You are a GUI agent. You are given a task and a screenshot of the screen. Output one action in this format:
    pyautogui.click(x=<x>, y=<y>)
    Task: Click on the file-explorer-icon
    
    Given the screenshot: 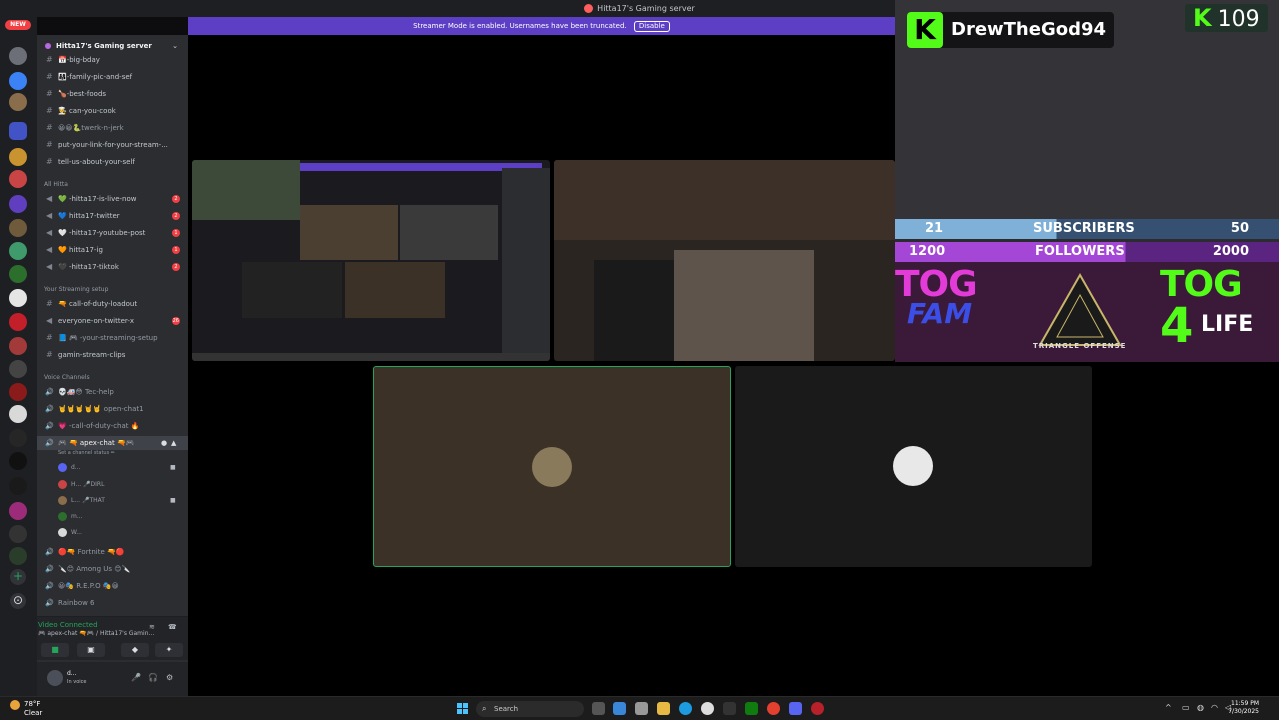 What is the action you would take?
    pyautogui.click(x=663, y=708)
    